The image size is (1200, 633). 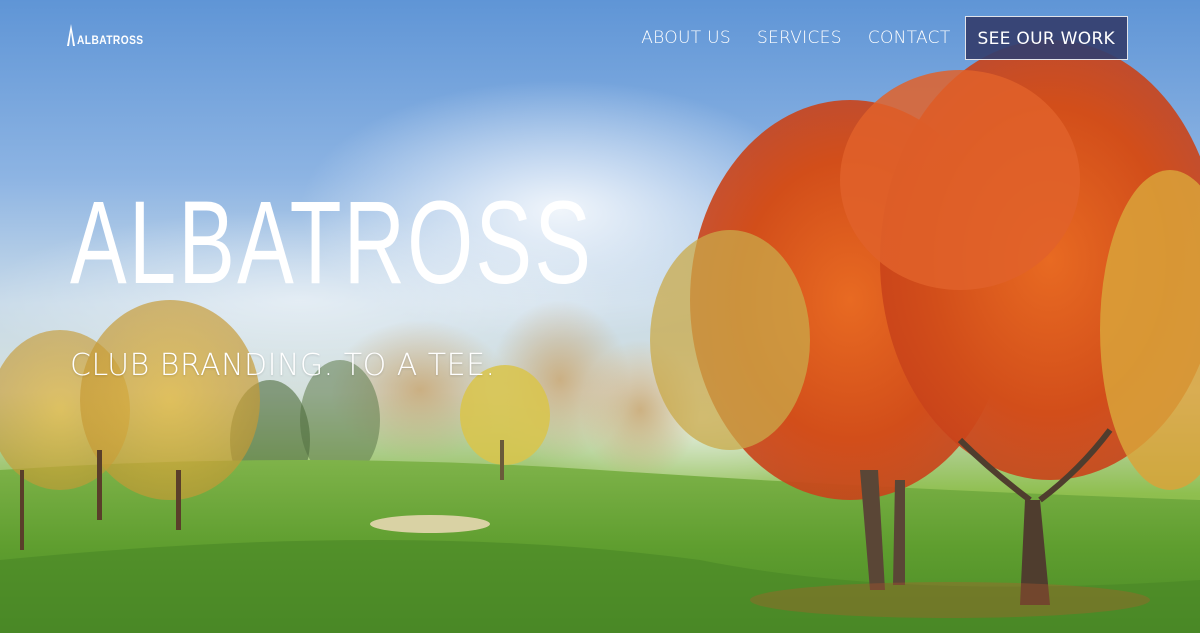 I want to click on hero-tagline: CLUB BRANDING. TO A TEE., so click(x=283, y=365).